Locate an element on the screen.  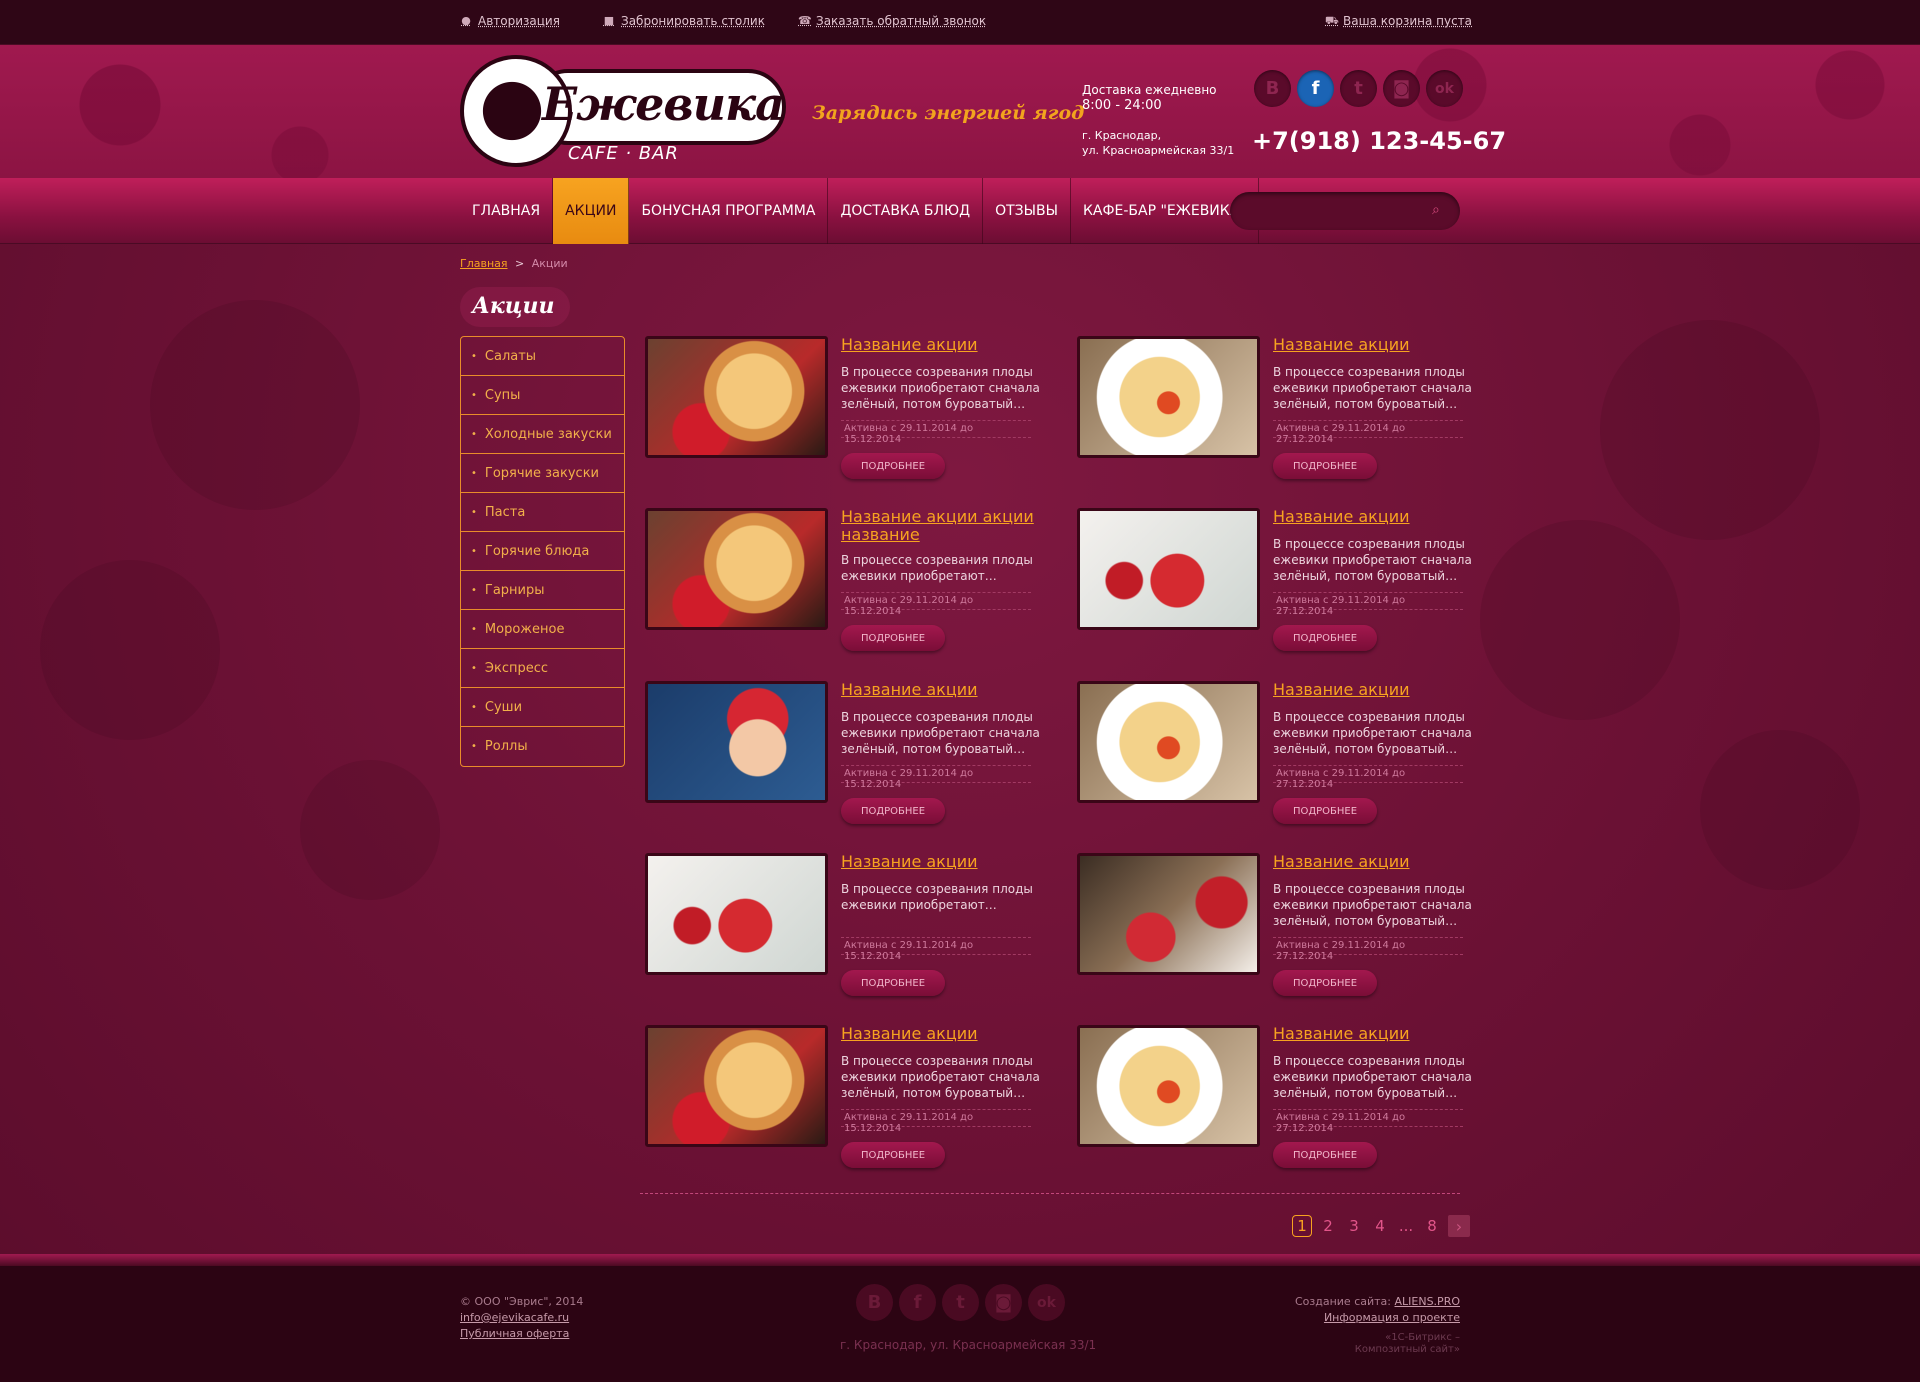
login-link: ● Авторизация is located at coordinates (510, 21).